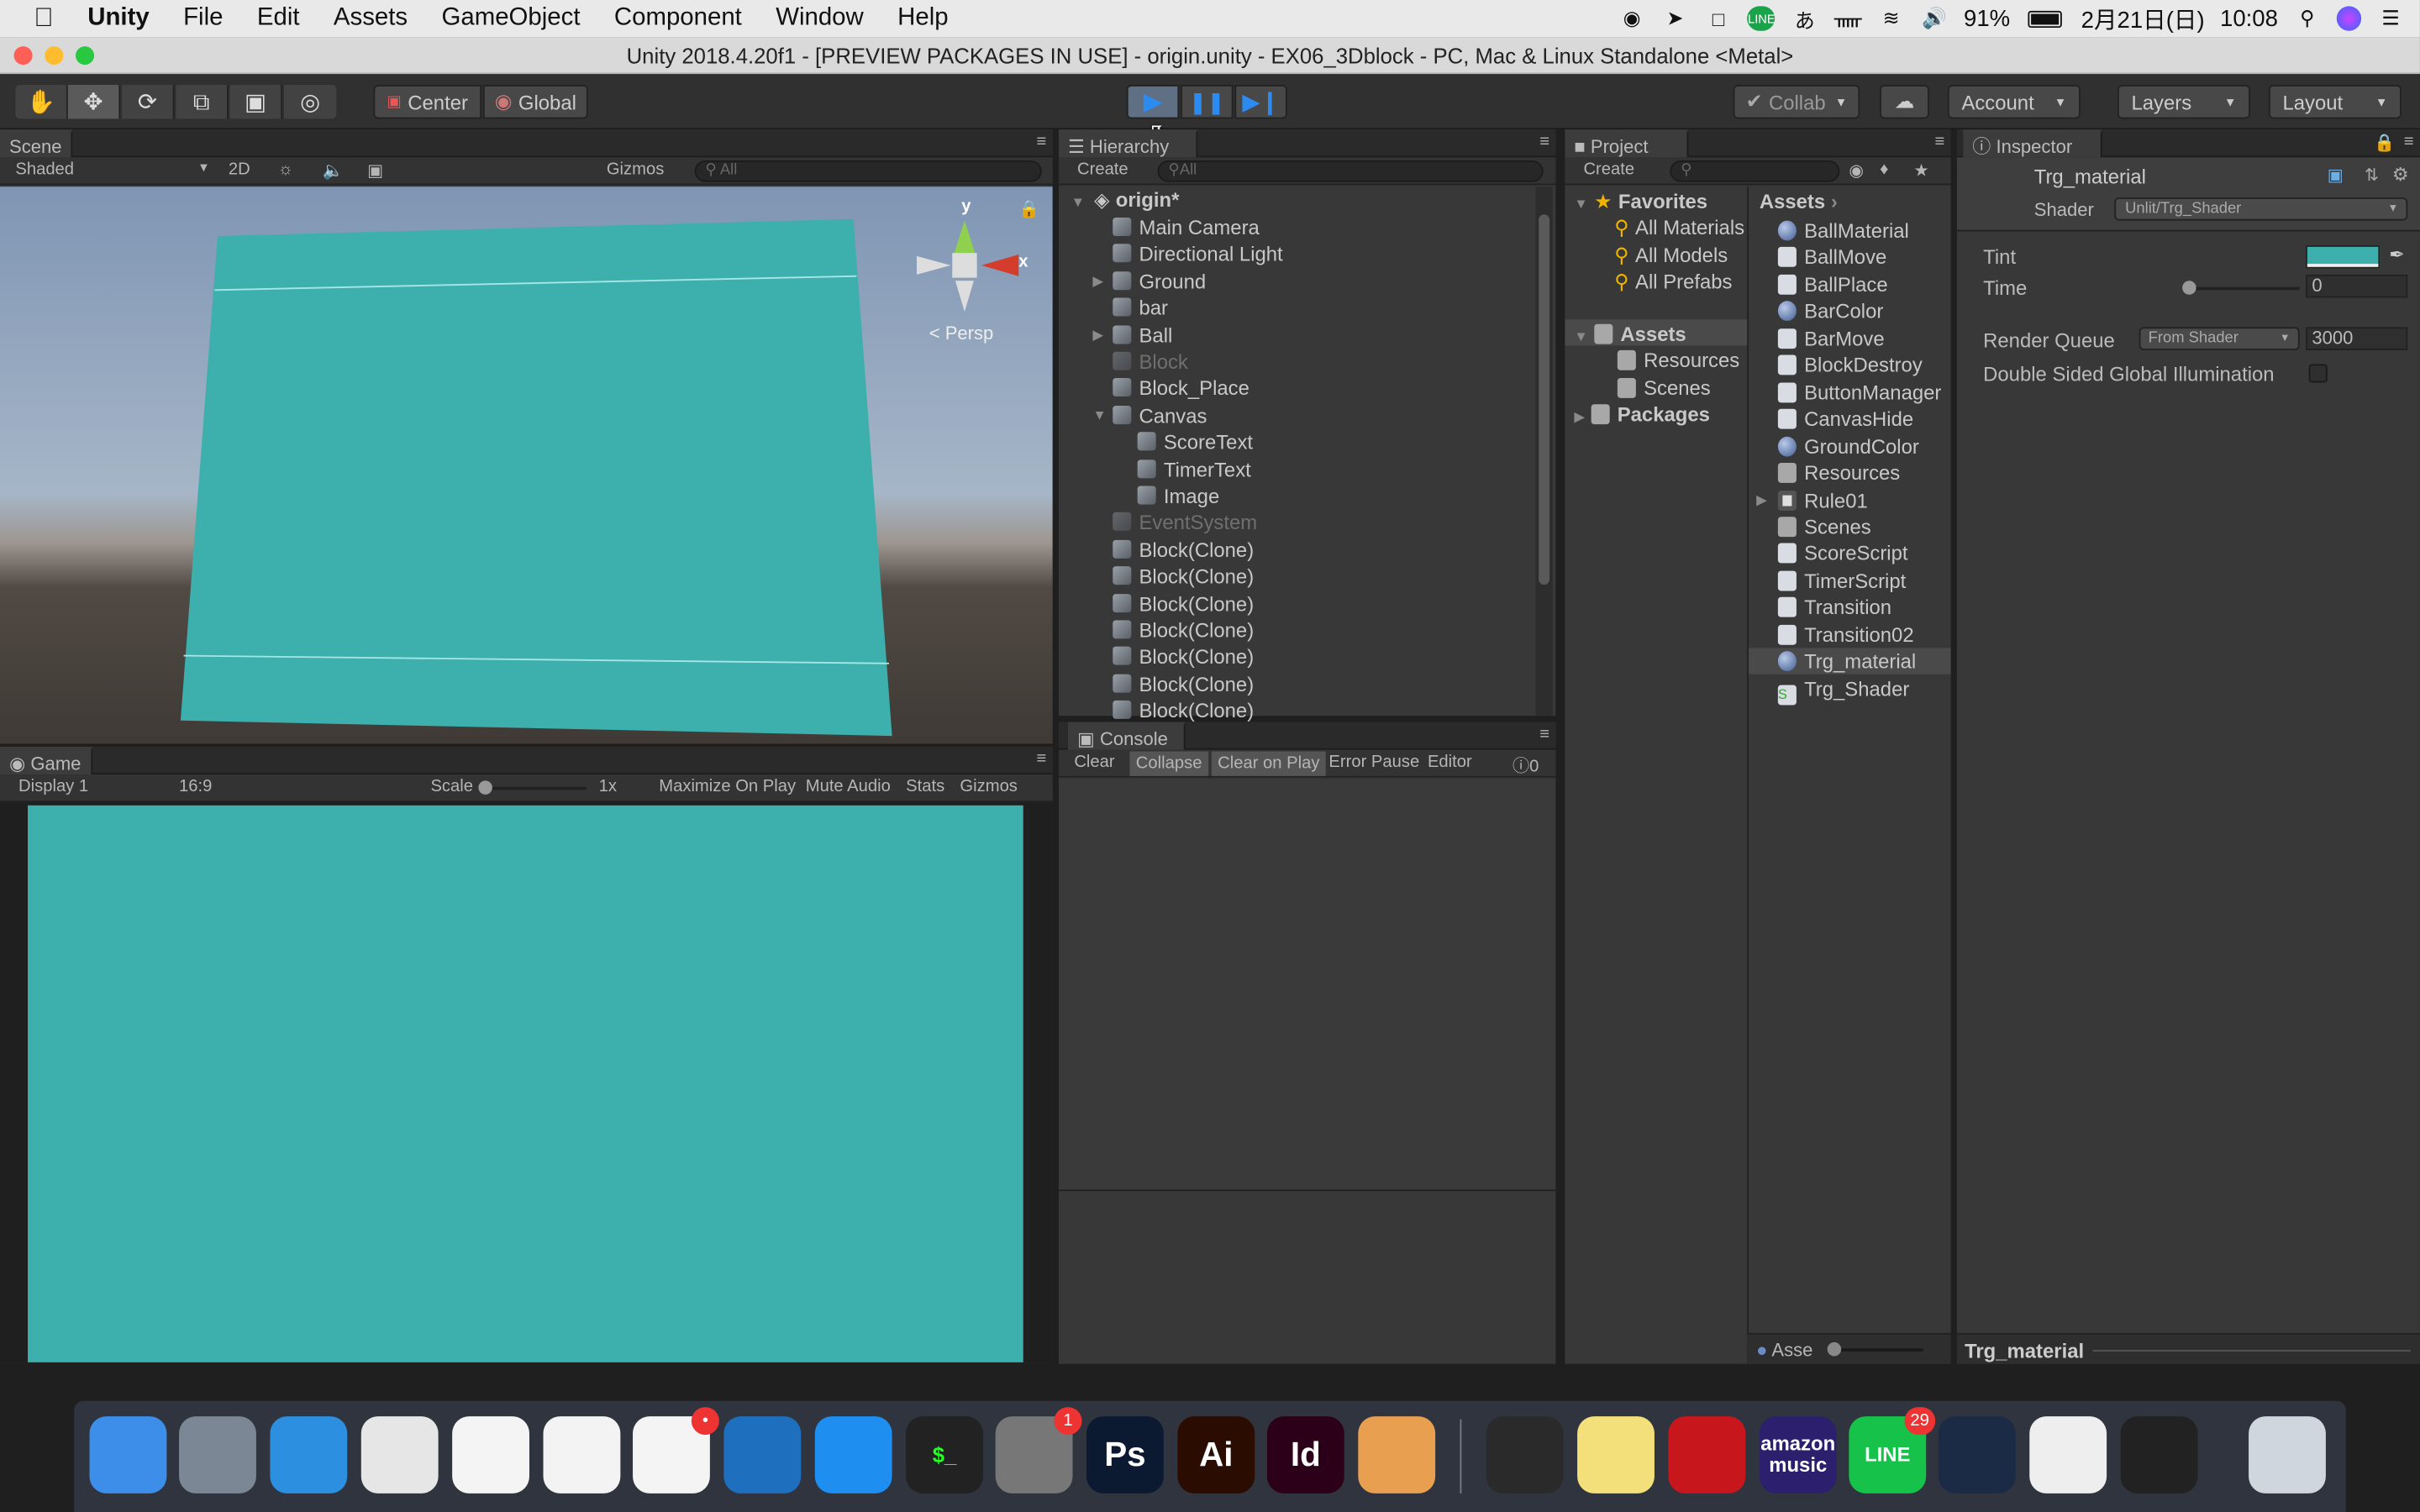 This screenshot has width=2420, height=1512. What do you see at coordinates (1397, 1455) in the screenshot?
I see `cookie-app-icon` at bounding box center [1397, 1455].